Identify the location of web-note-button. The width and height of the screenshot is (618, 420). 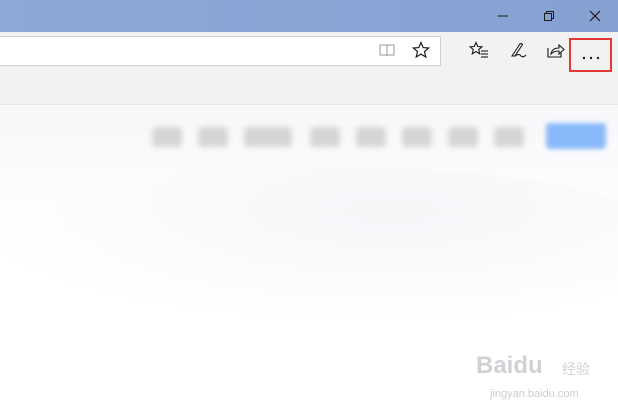
(518, 52).